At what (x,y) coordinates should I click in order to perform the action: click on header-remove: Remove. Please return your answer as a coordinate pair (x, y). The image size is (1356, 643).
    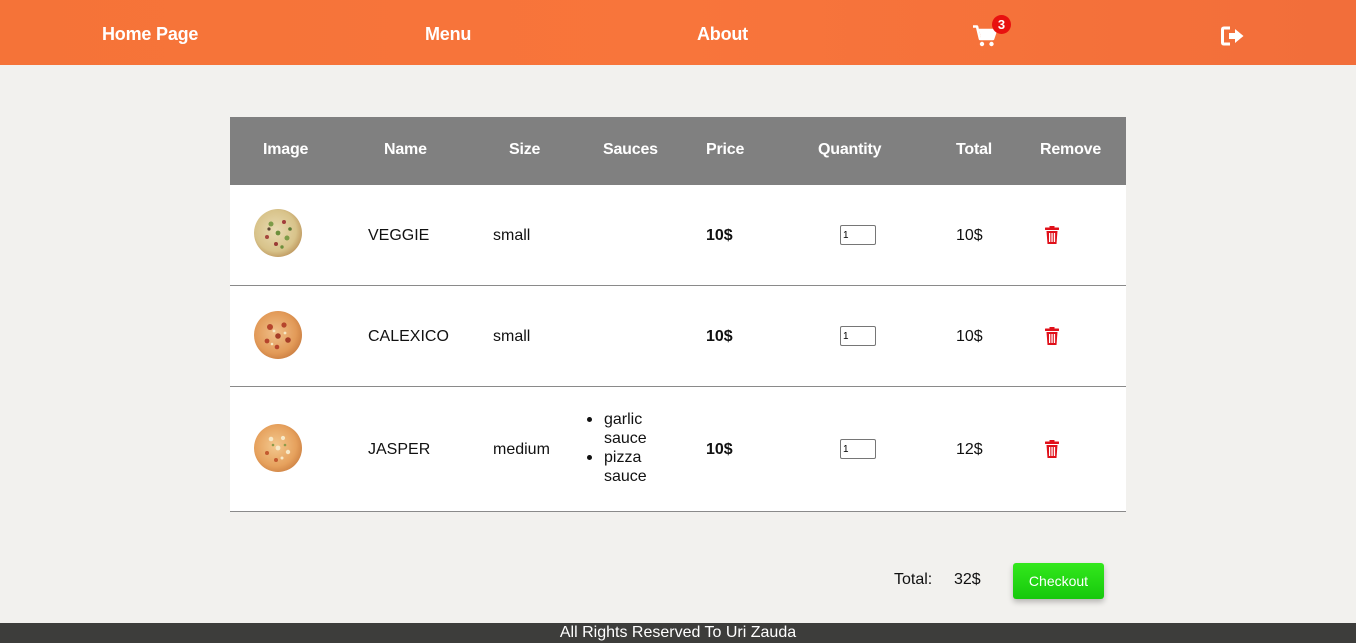
    Looking at the image, I should click on (1071, 149).